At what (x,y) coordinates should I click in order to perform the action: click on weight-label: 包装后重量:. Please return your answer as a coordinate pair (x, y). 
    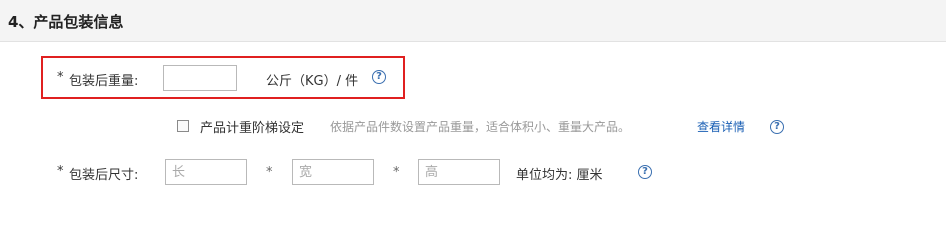
    Looking at the image, I should click on (104, 81).